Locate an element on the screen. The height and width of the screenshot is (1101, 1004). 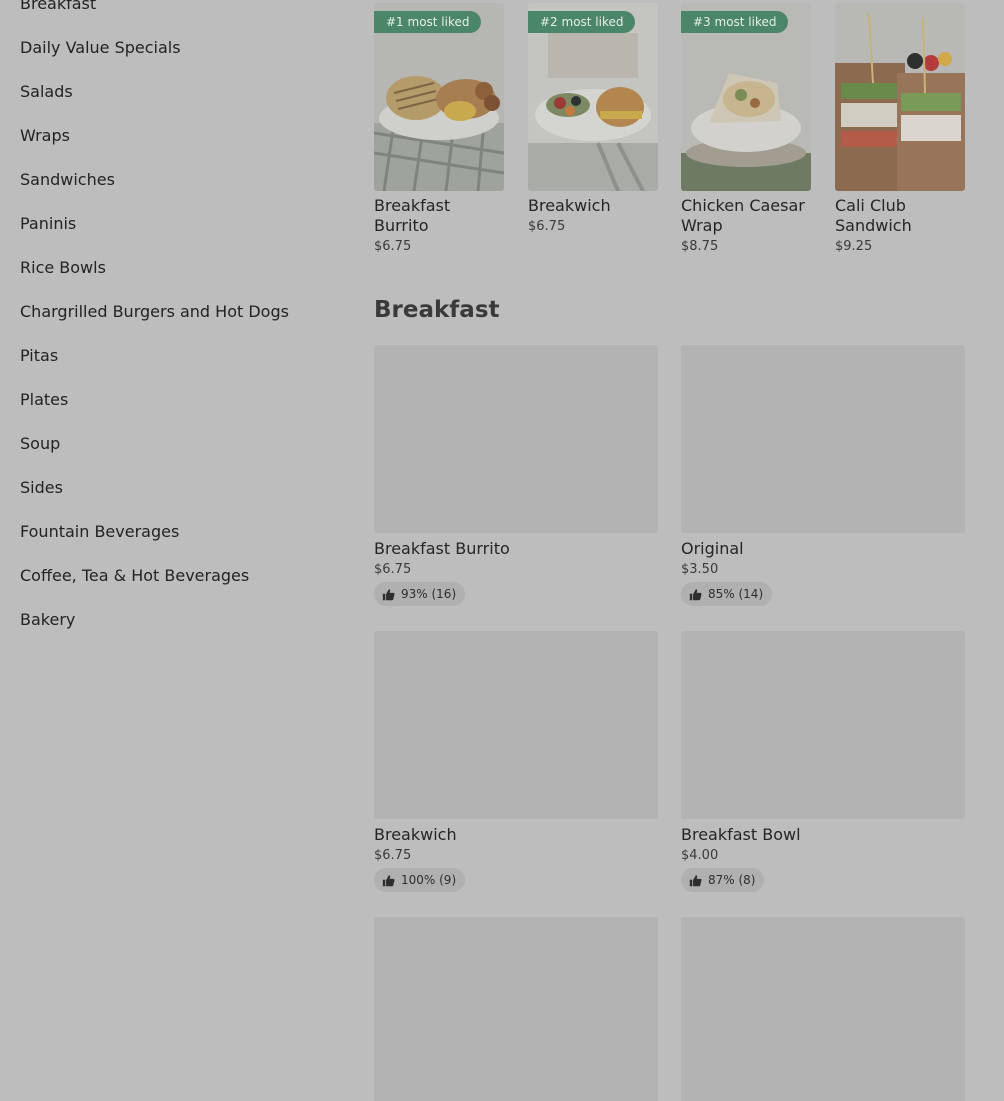
rank-badge: #3 most liked is located at coordinates (734, 22).